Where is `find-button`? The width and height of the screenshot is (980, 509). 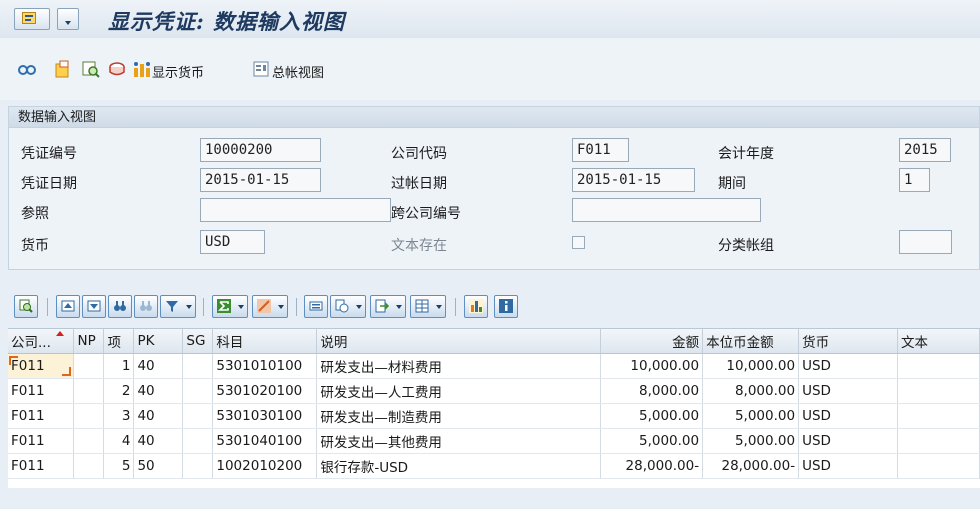
find-button is located at coordinates (120, 306).